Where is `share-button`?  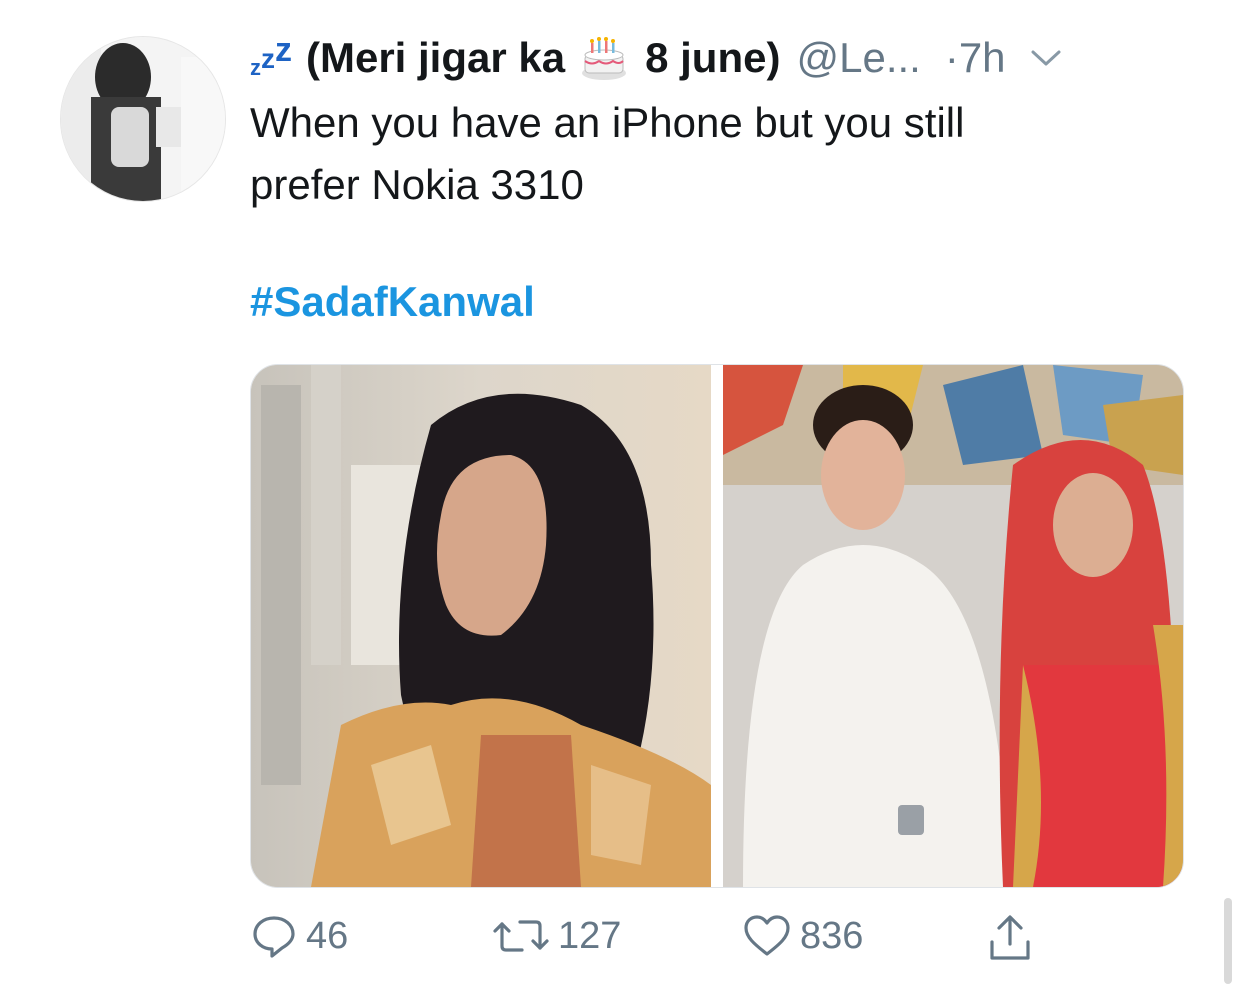
share-button is located at coordinates (1010, 938).